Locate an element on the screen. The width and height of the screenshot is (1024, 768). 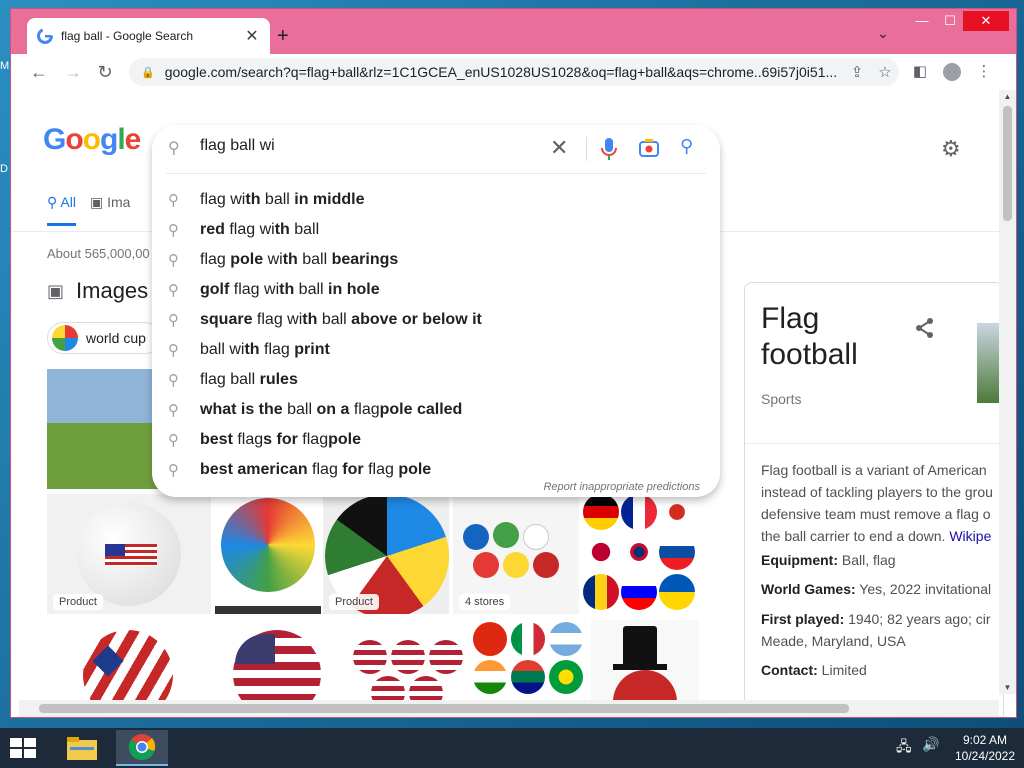
bookmark-star-icon: ☆ is located at coordinates (885, 72).